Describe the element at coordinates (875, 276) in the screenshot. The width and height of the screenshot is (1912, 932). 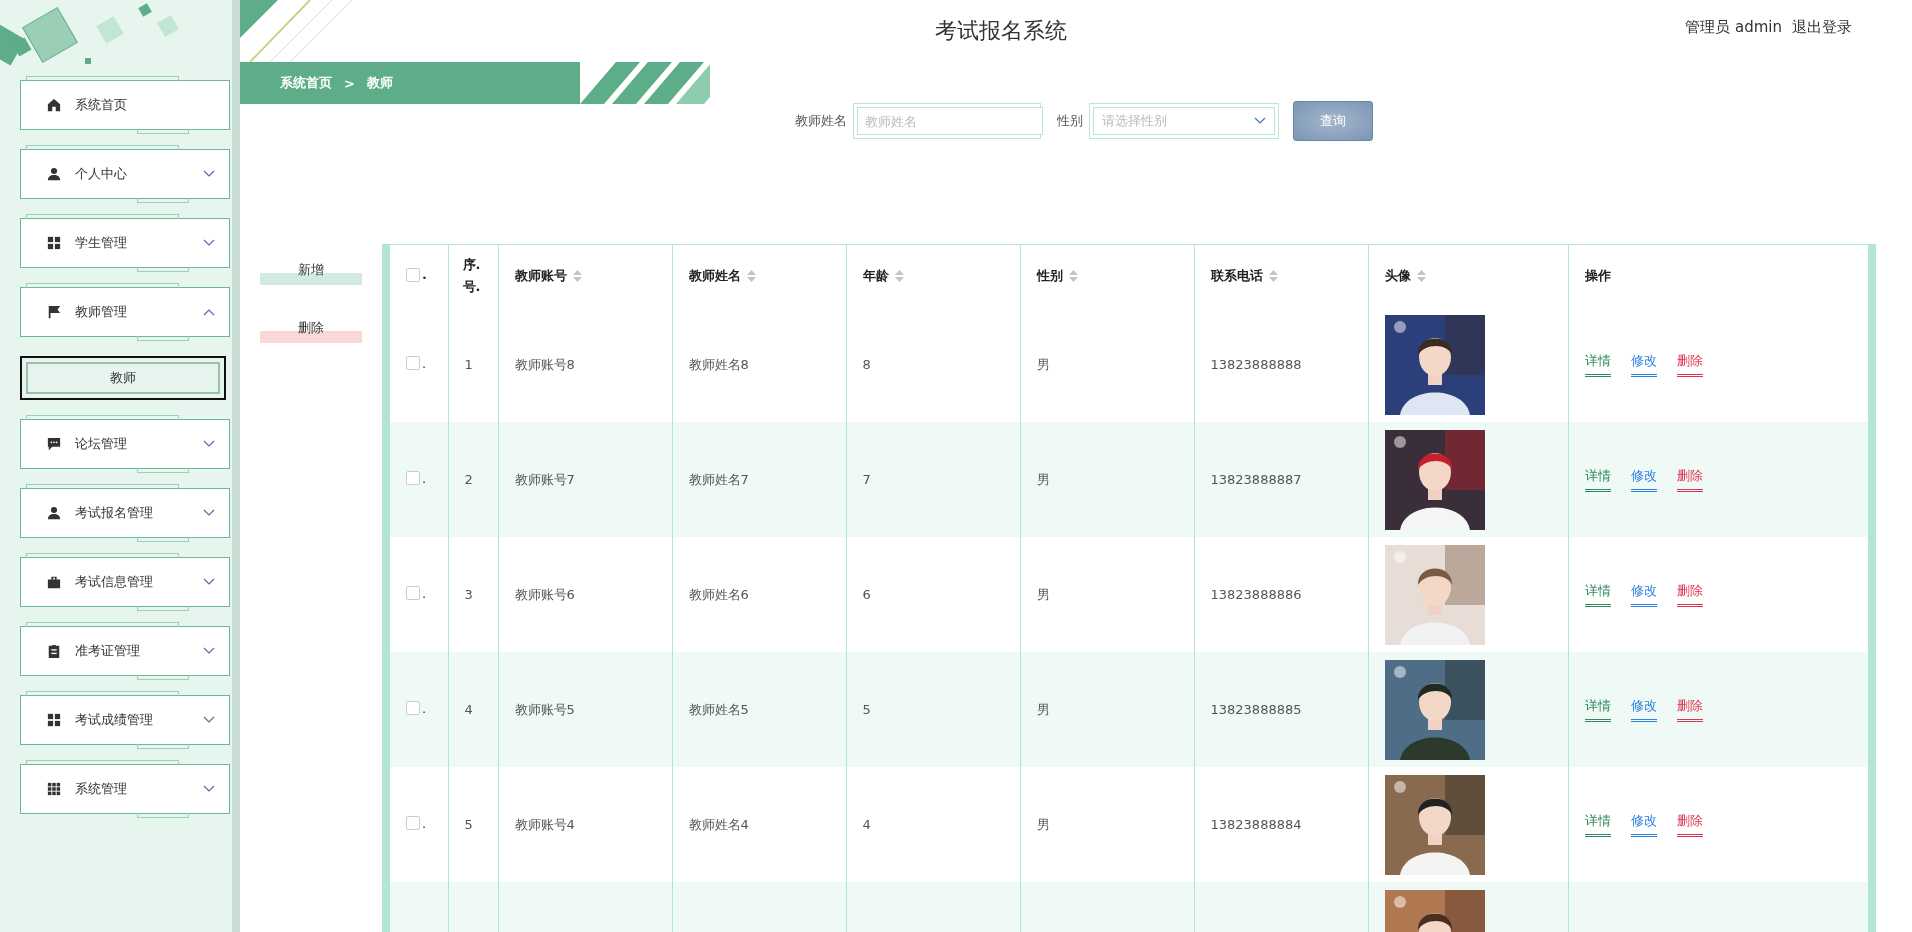
I see `column-header: 年龄` at that location.